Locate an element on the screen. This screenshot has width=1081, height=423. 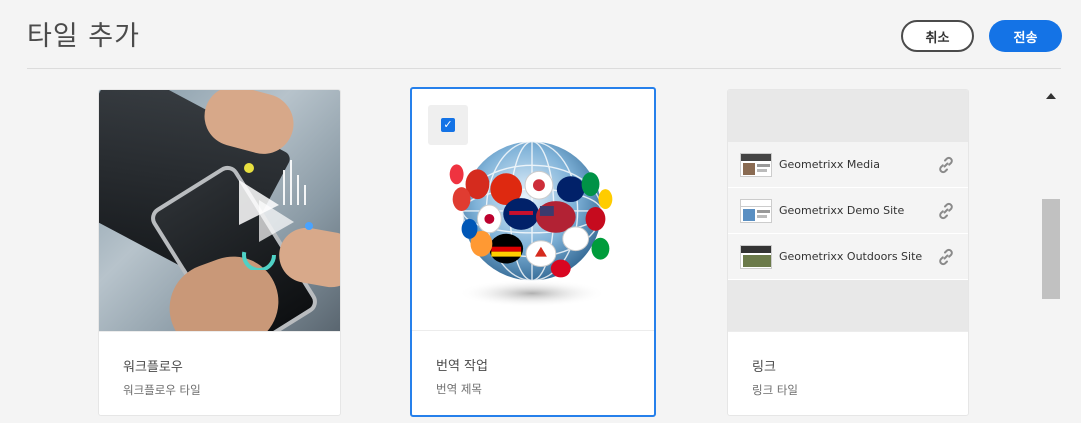
list-item: Geometrixx Outdoors Site is located at coordinates (848, 257).